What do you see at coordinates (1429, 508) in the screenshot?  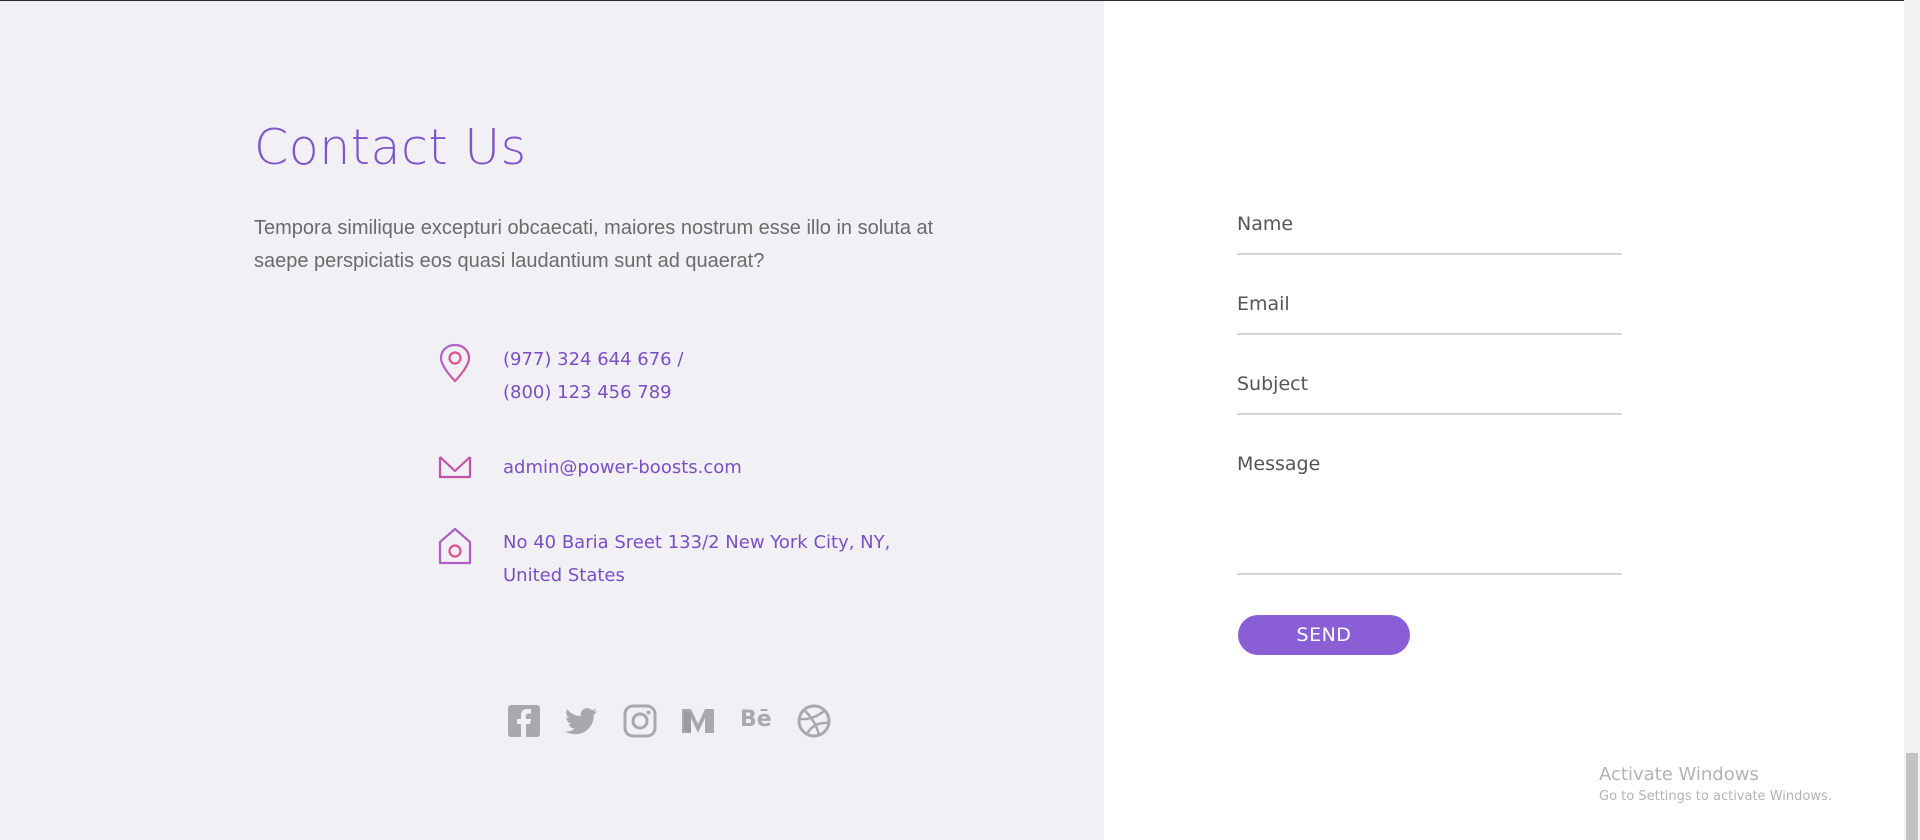 I see `message-textarea` at bounding box center [1429, 508].